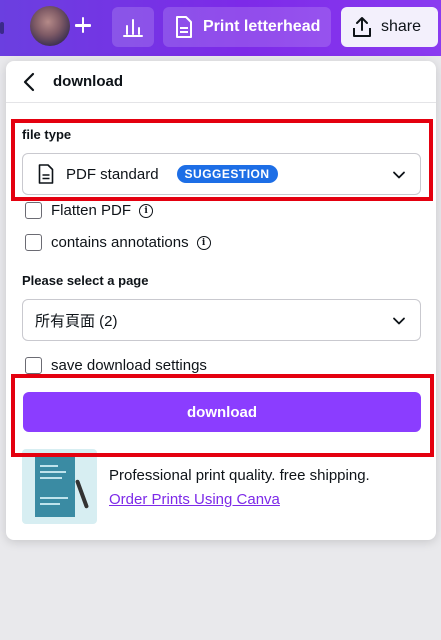  I want to click on print-preview-thumbnail, so click(59, 486).